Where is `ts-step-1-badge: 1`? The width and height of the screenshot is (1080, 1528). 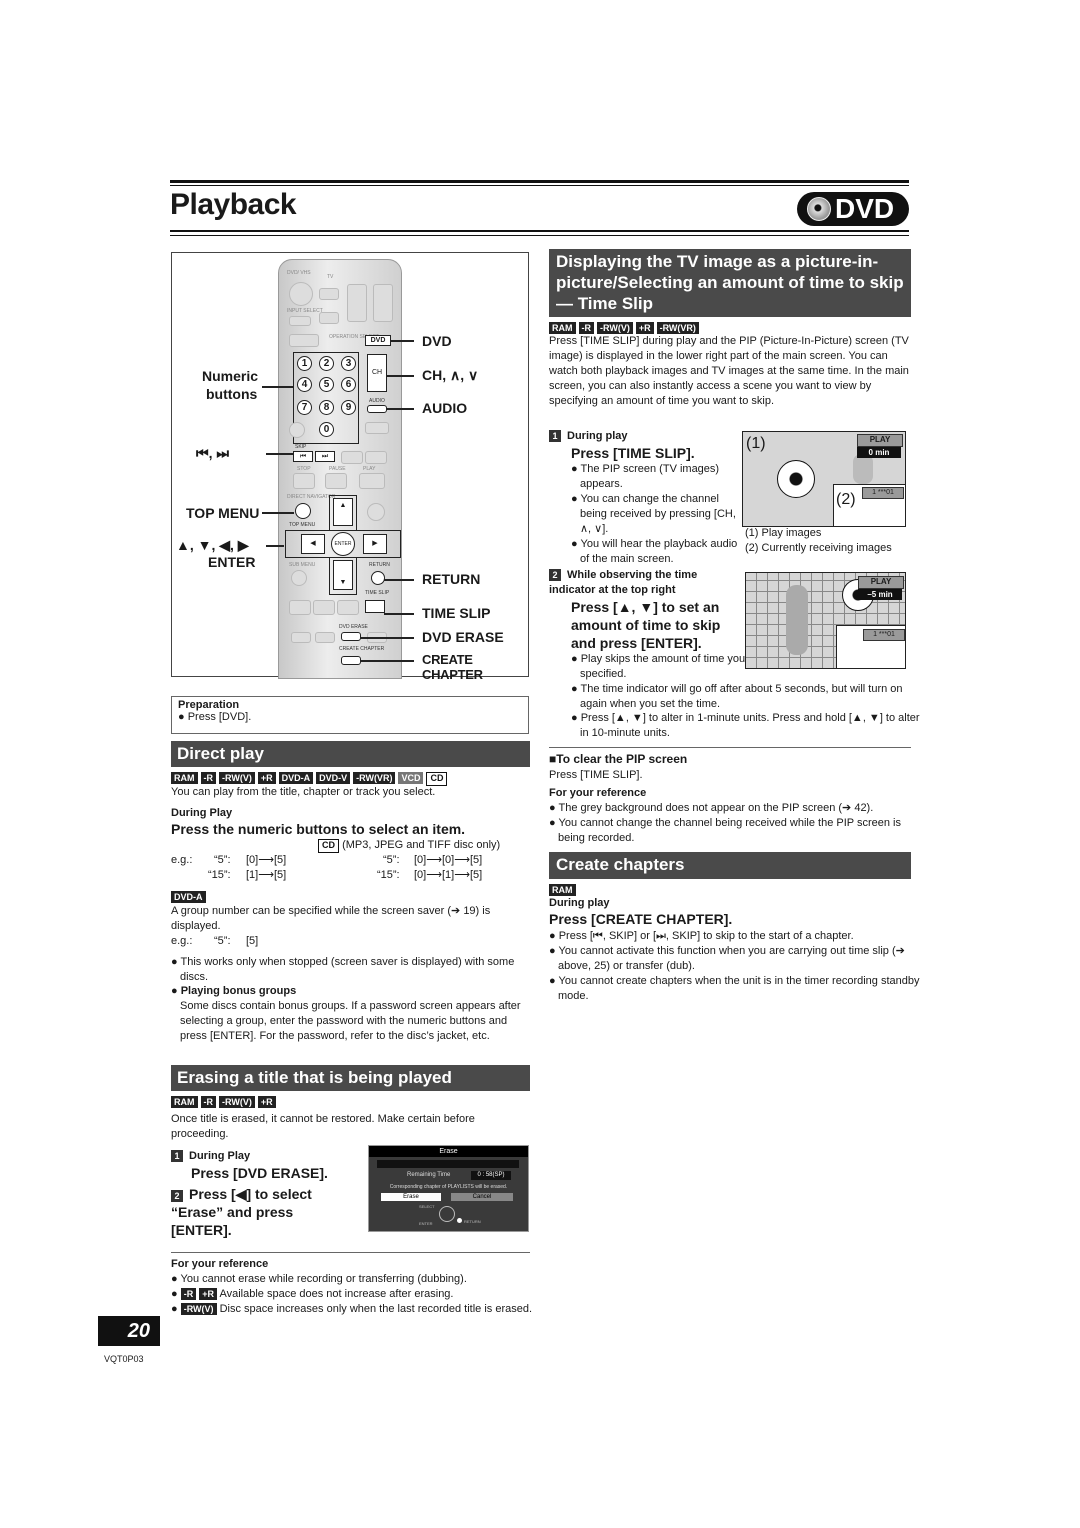 ts-step-1-badge: 1 is located at coordinates (555, 436).